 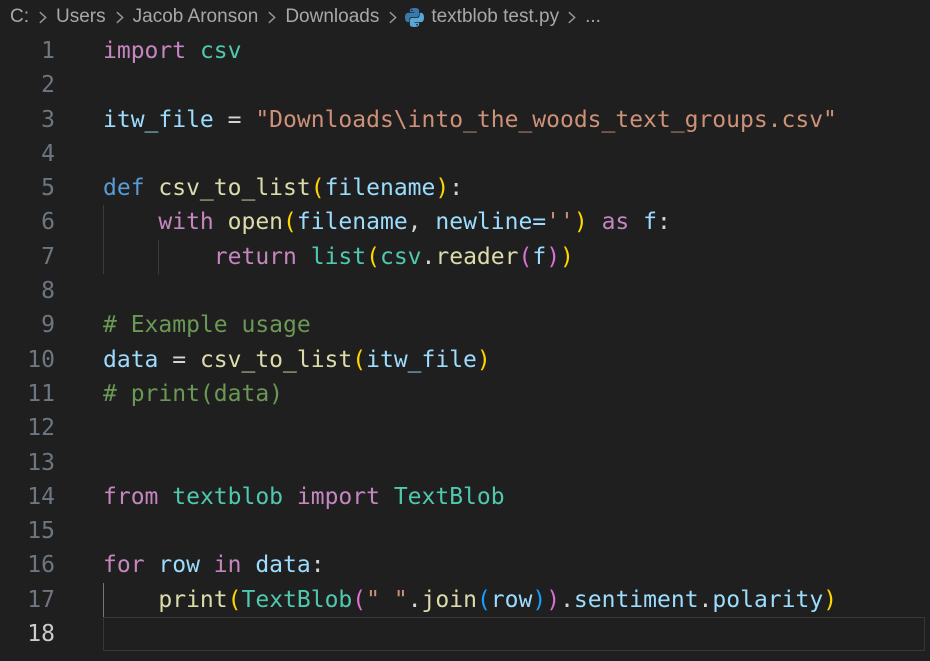 What do you see at coordinates (514, 257) in the screenshot?
I see `line-code: return list(csv.reader(f))` at bounding box center [514, 257].